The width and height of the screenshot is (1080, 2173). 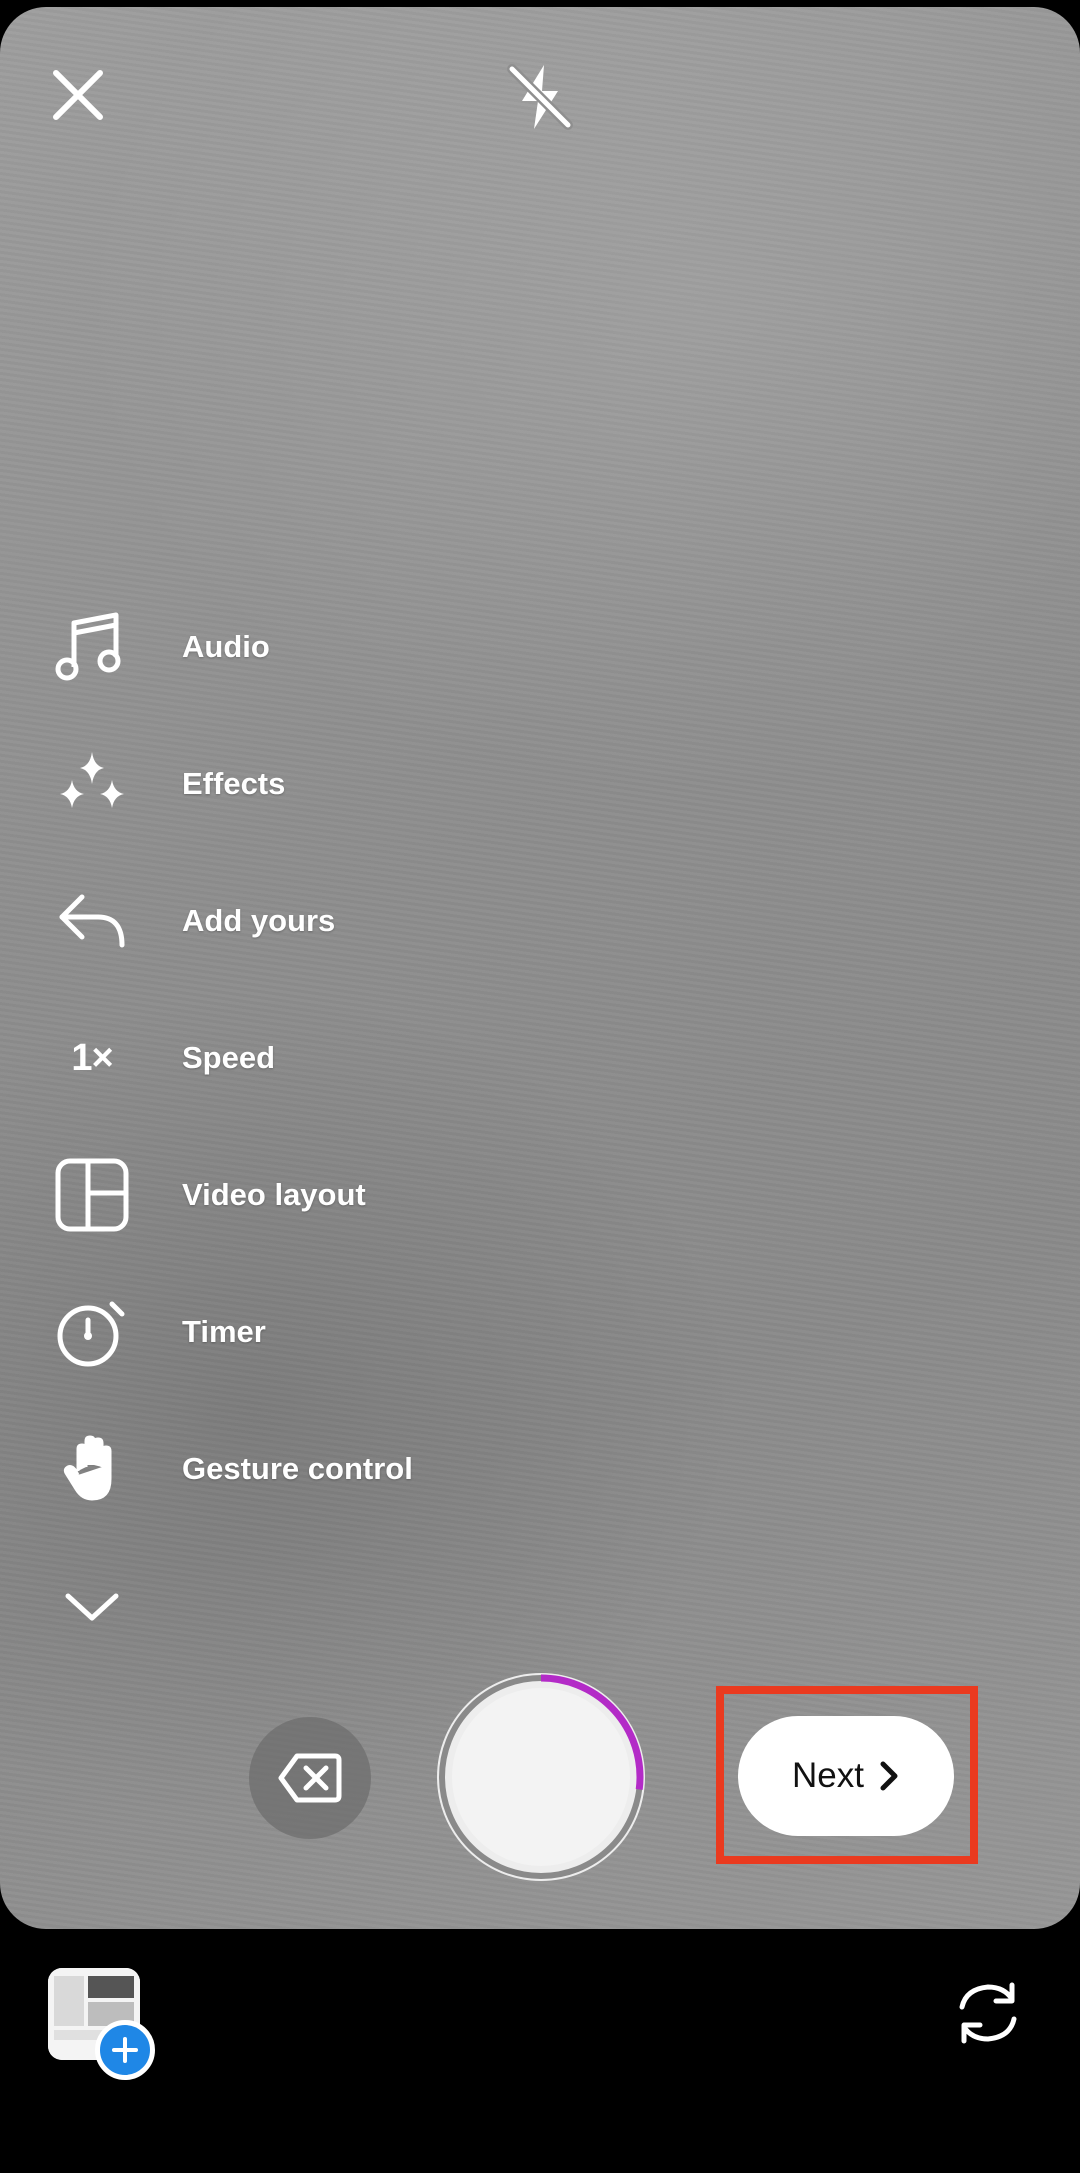 I want to click on tool-video-layout: Video layout, so click(x=300, y=1195).